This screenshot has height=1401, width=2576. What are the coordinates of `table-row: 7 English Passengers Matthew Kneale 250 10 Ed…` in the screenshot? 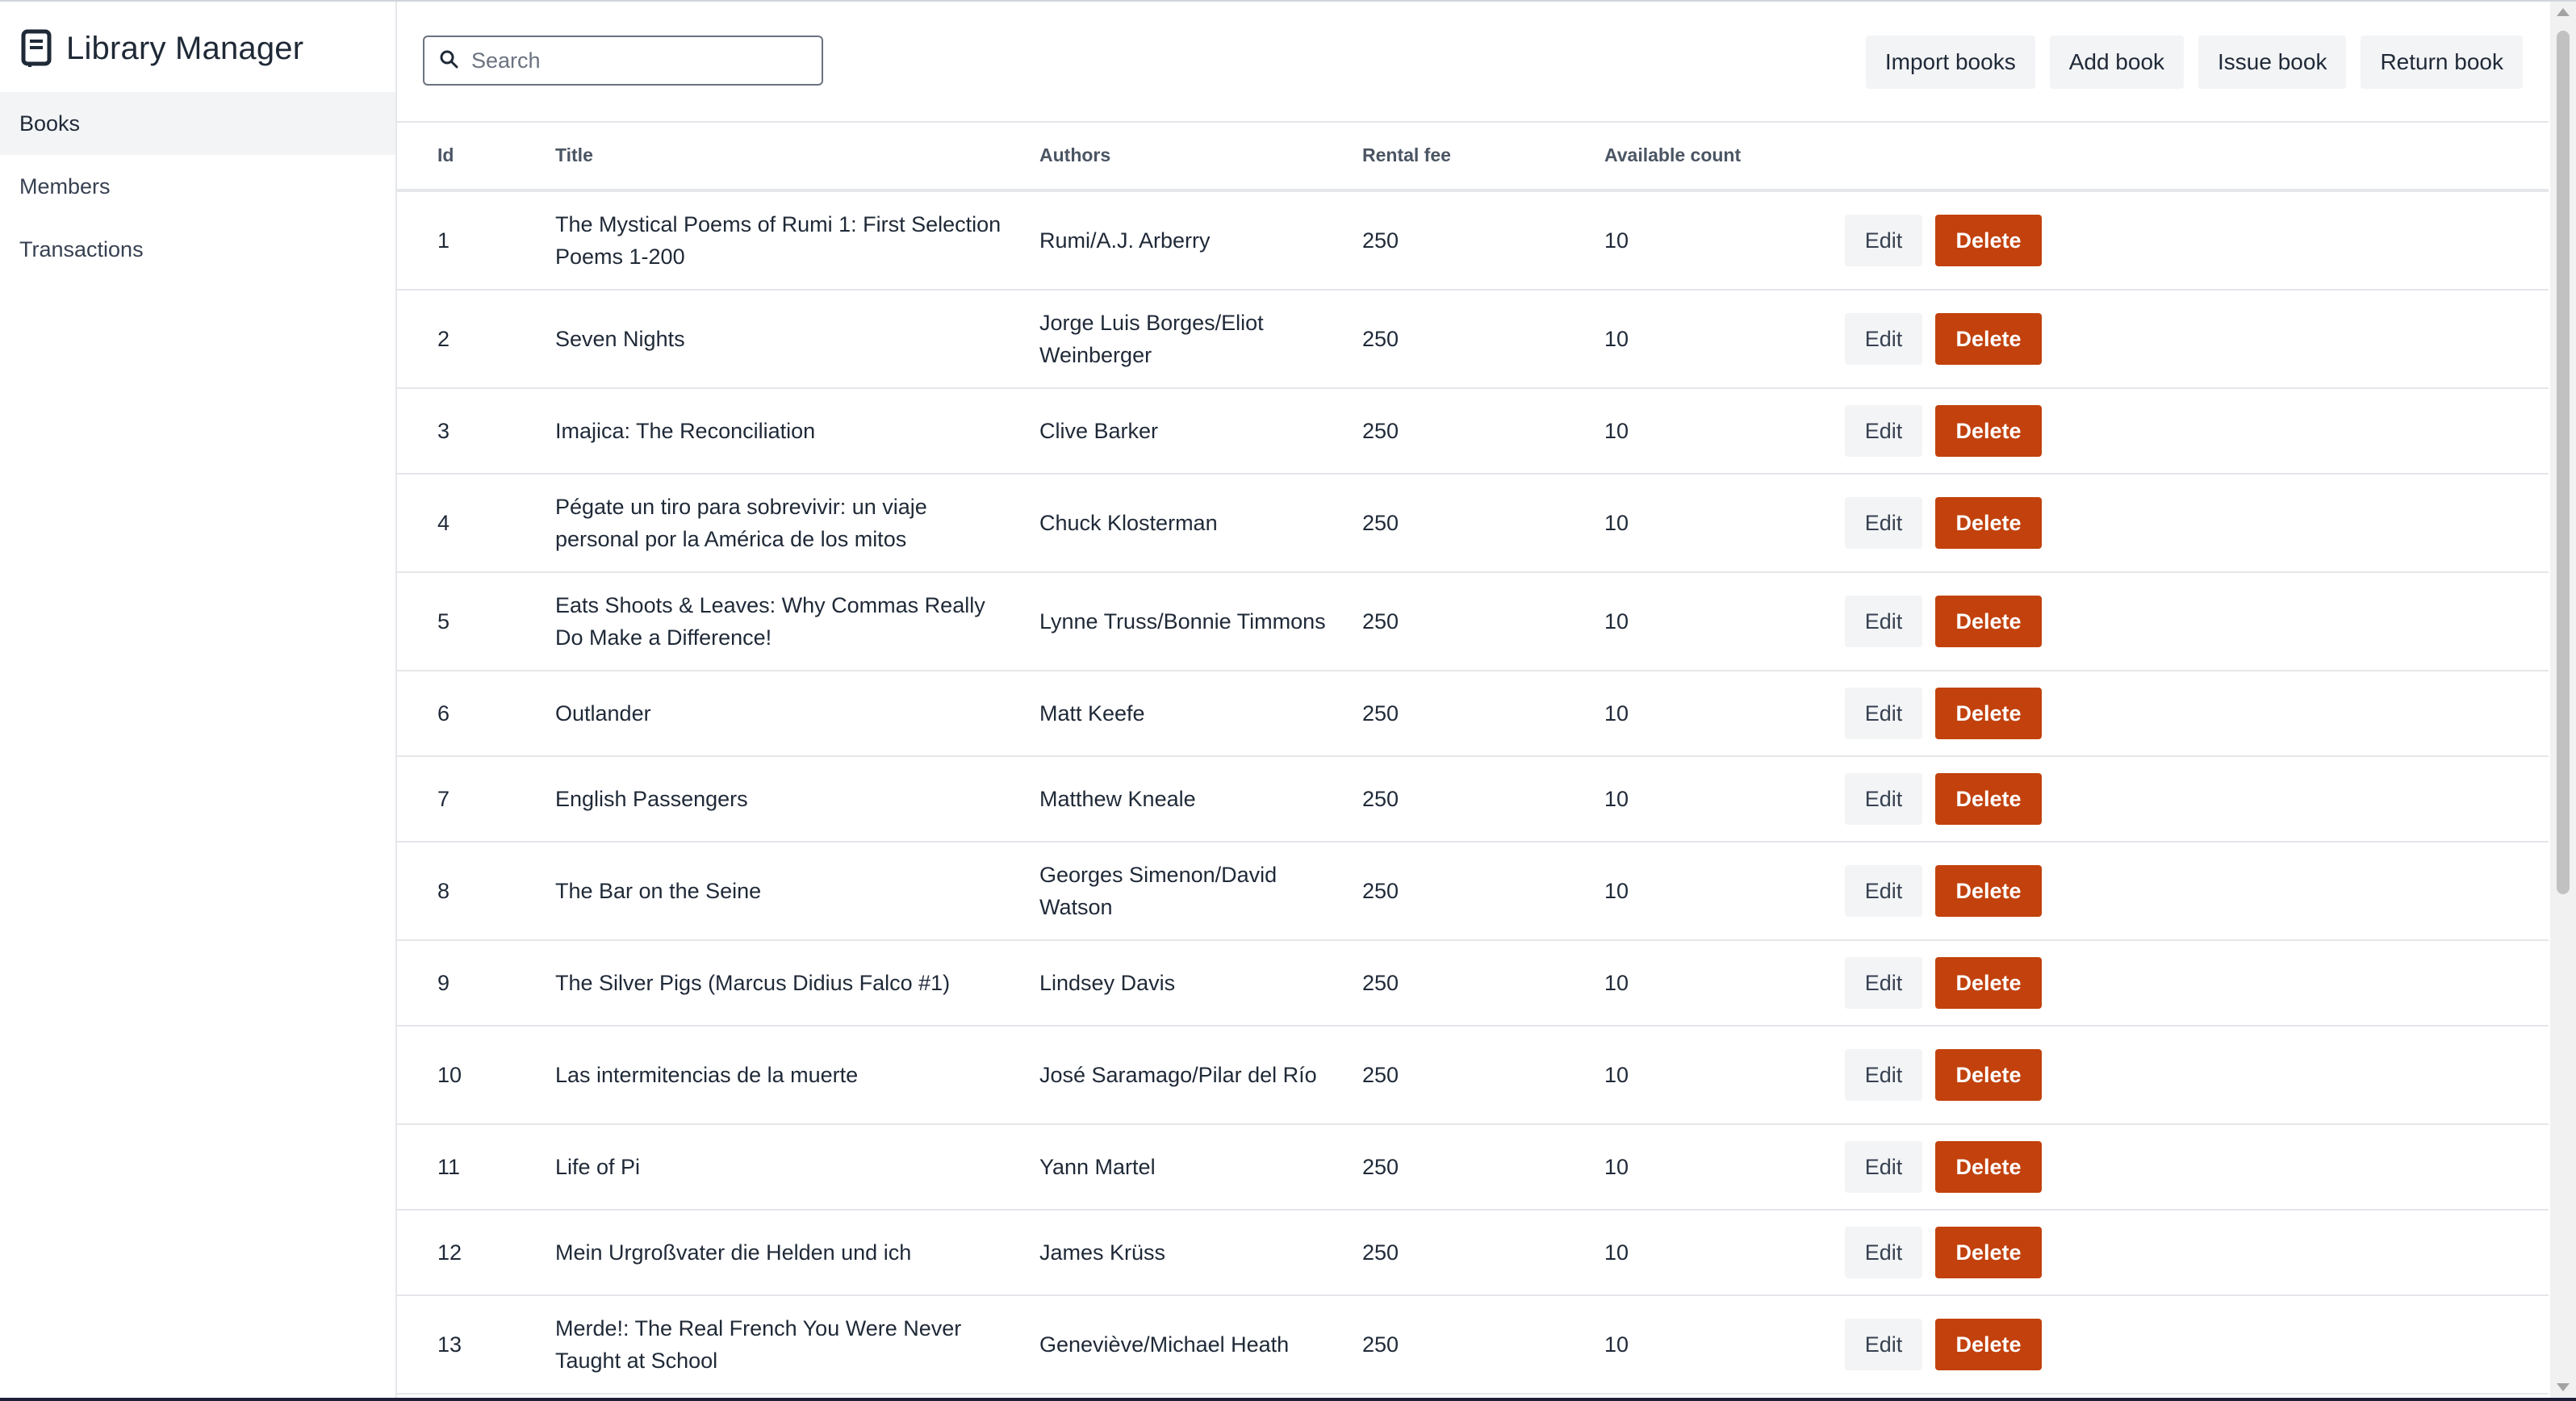 It's located at (1473, 800).